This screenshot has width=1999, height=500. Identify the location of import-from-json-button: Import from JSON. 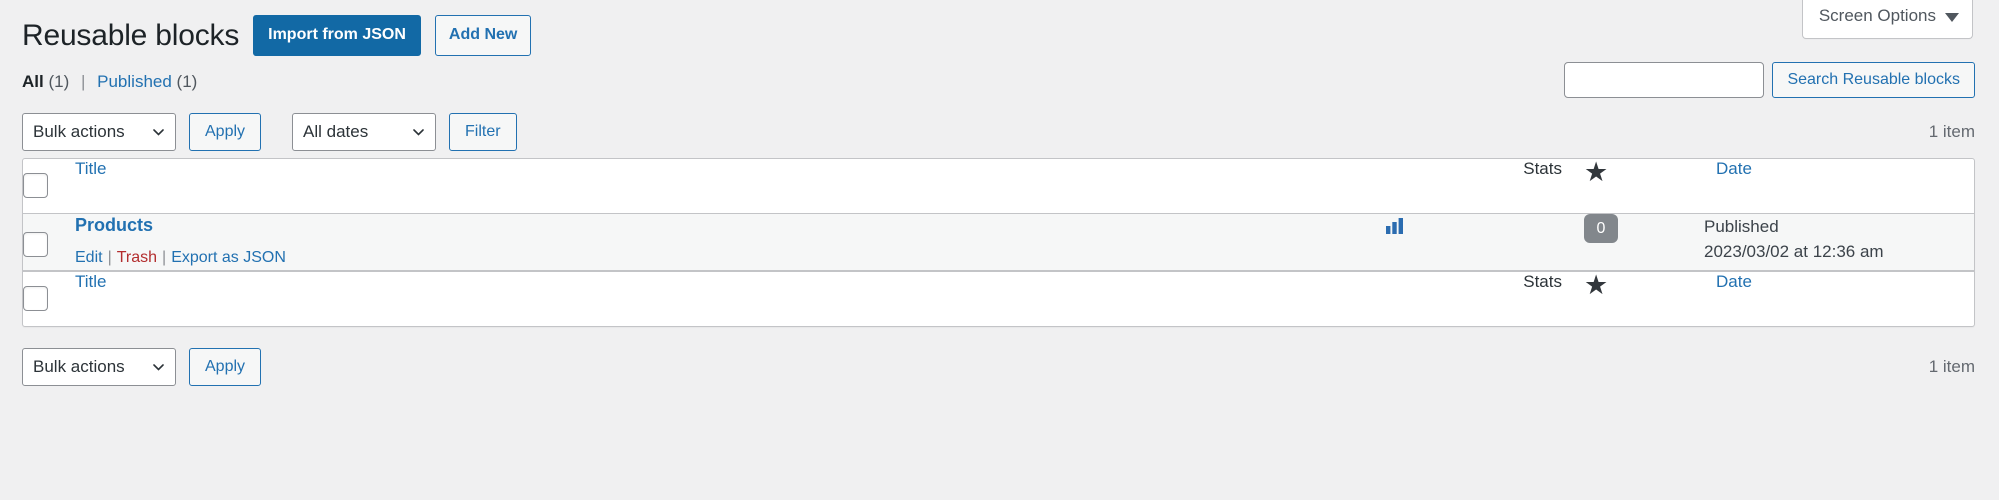
(337, 35).